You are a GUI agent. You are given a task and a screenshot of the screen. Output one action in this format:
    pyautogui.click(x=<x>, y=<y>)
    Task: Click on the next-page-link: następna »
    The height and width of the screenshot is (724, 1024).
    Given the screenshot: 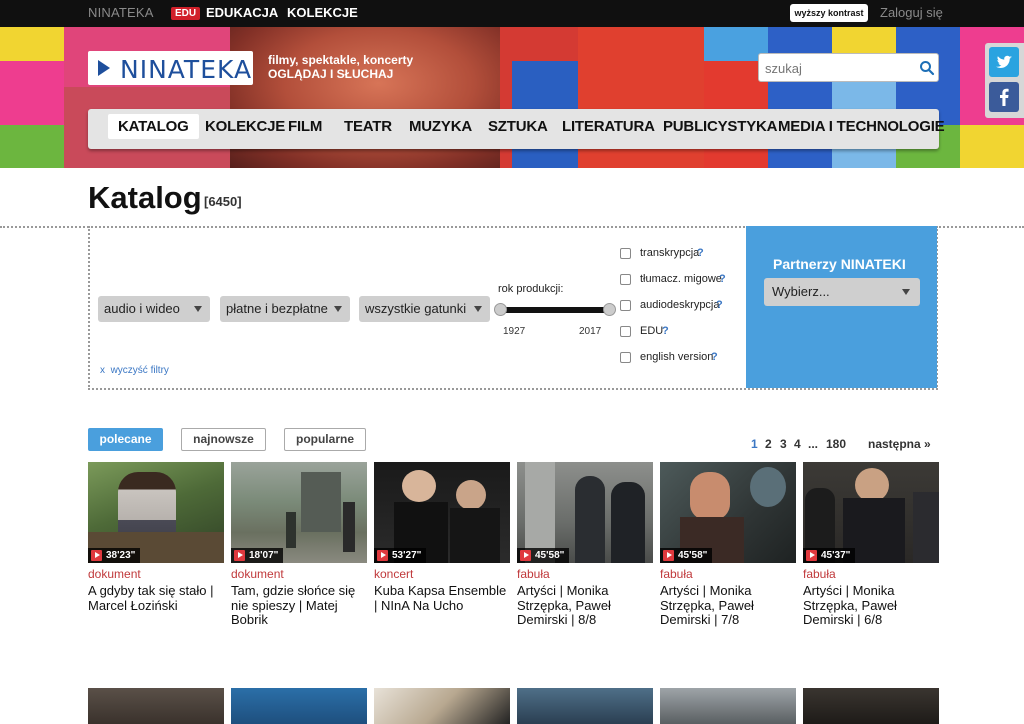 What is the action you would take?
    pyautogui.click(x=899, y=444)
    